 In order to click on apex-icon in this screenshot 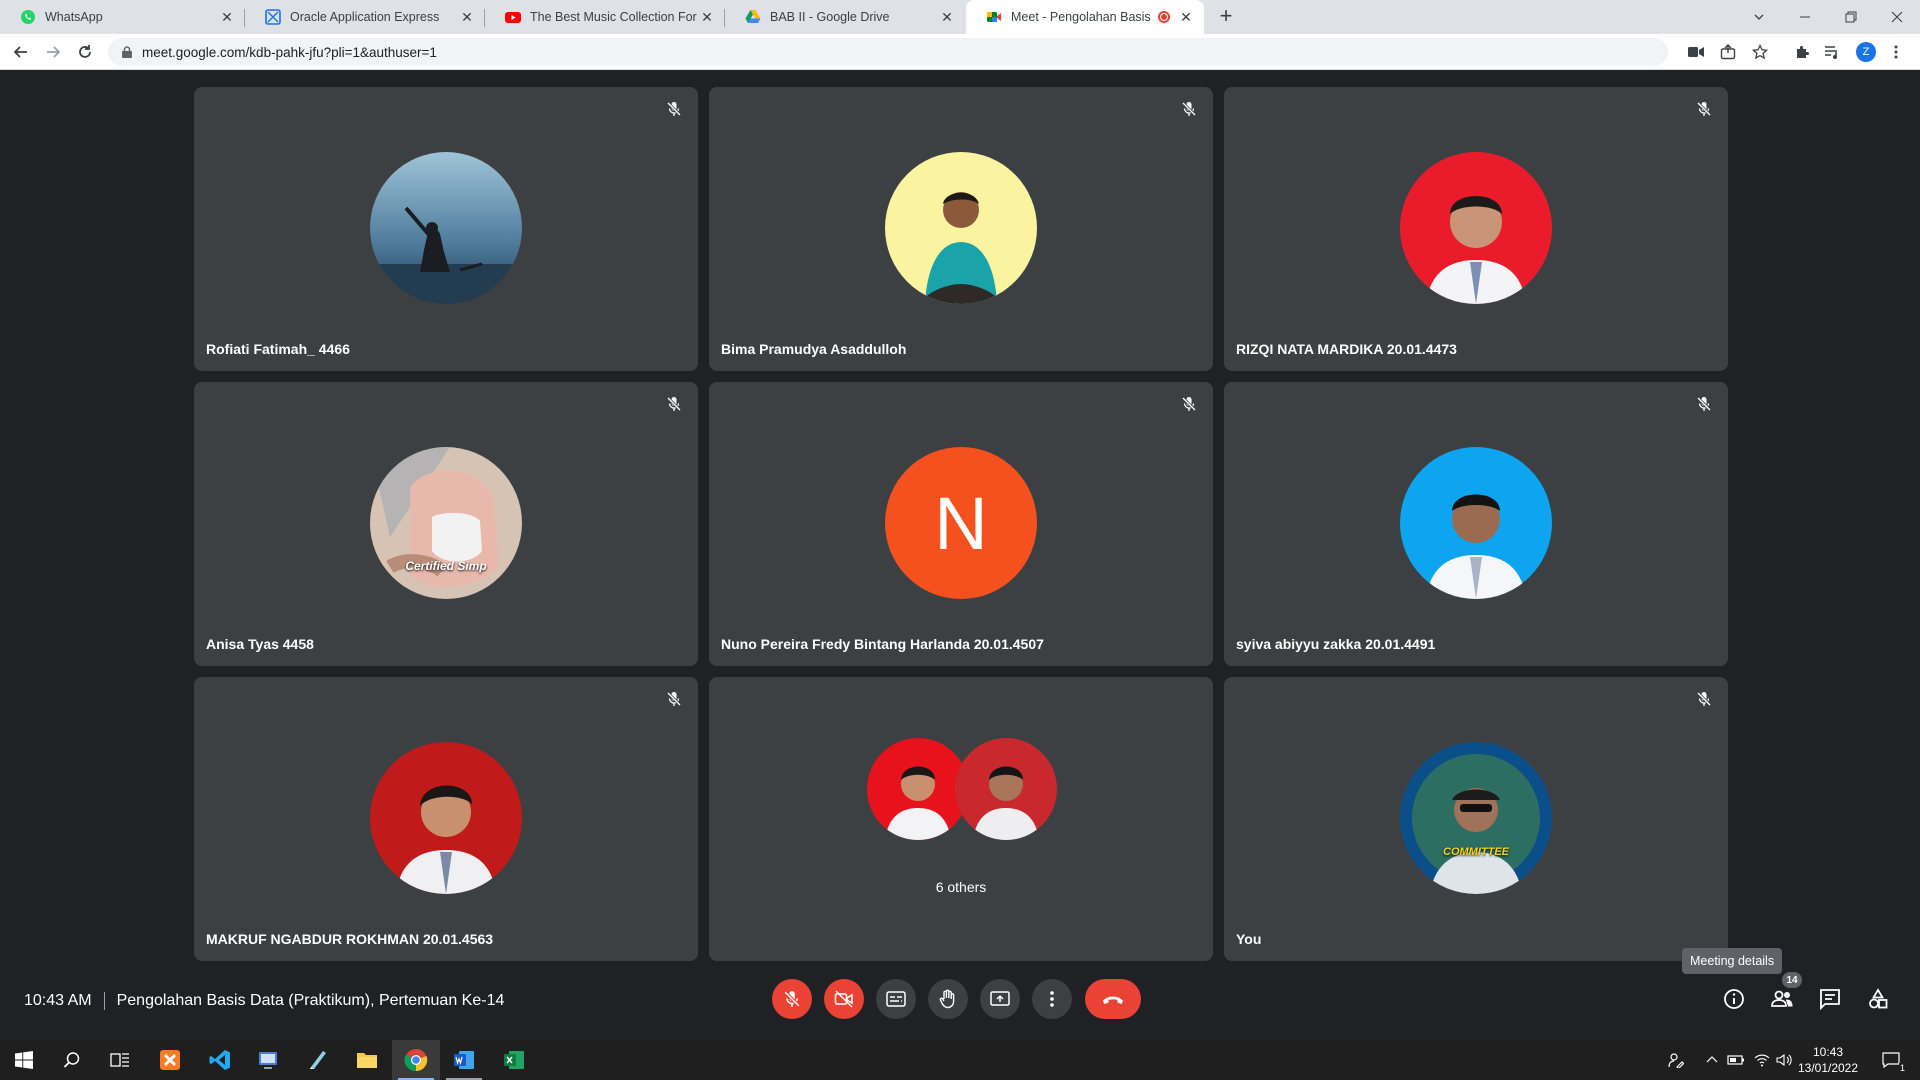, I will do `click(273, 17)`.